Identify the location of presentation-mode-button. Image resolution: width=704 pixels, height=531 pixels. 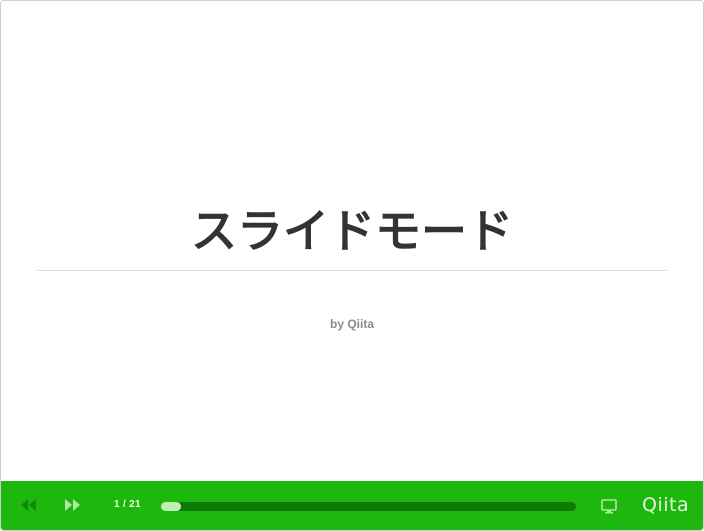
(609, 506).